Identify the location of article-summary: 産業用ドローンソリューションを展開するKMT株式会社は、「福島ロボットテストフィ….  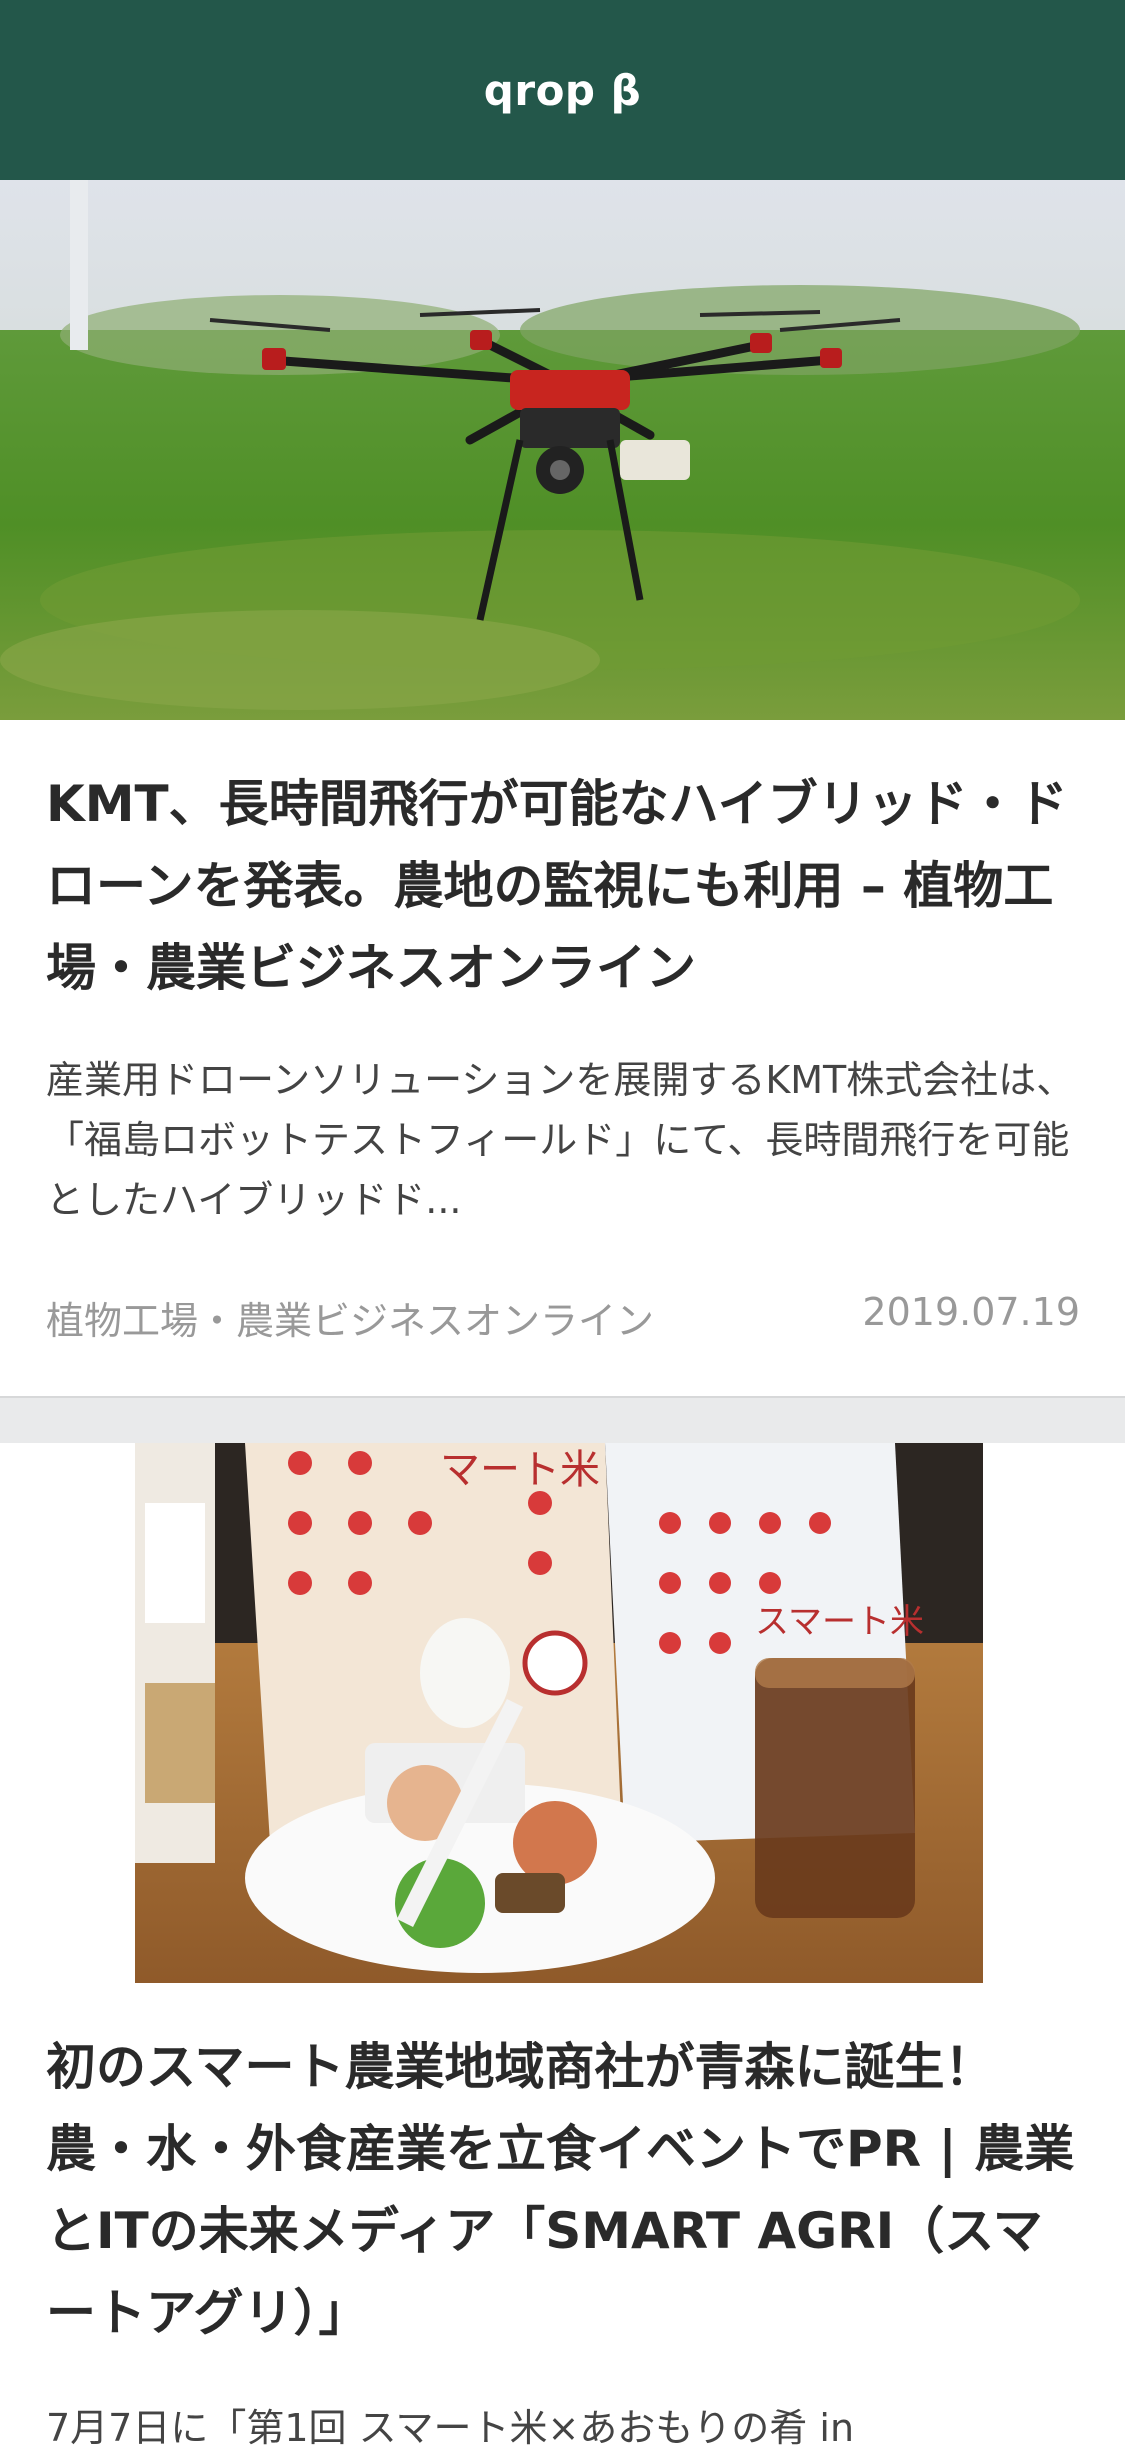
(560, 1140).